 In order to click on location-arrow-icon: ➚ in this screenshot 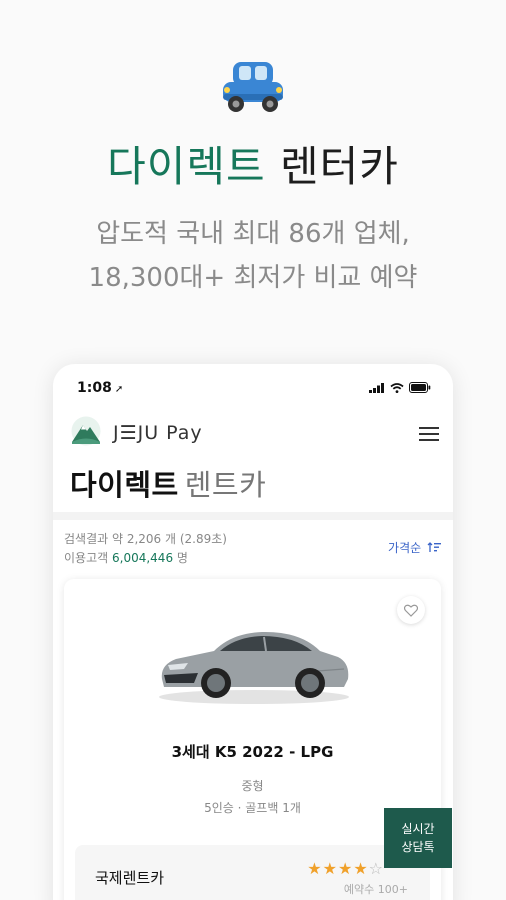, I will do `click(119, 389)`.